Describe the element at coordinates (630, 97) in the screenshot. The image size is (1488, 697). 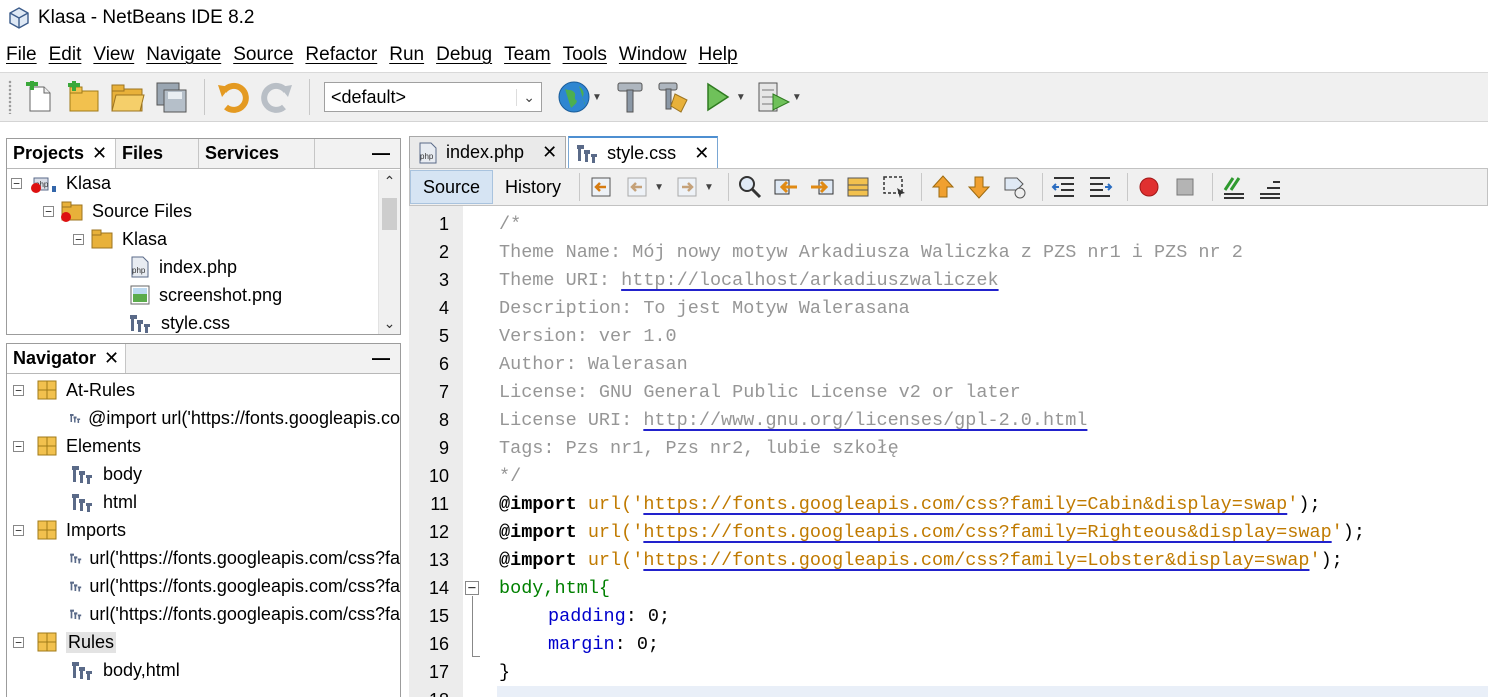
I see `build-button` at that location.